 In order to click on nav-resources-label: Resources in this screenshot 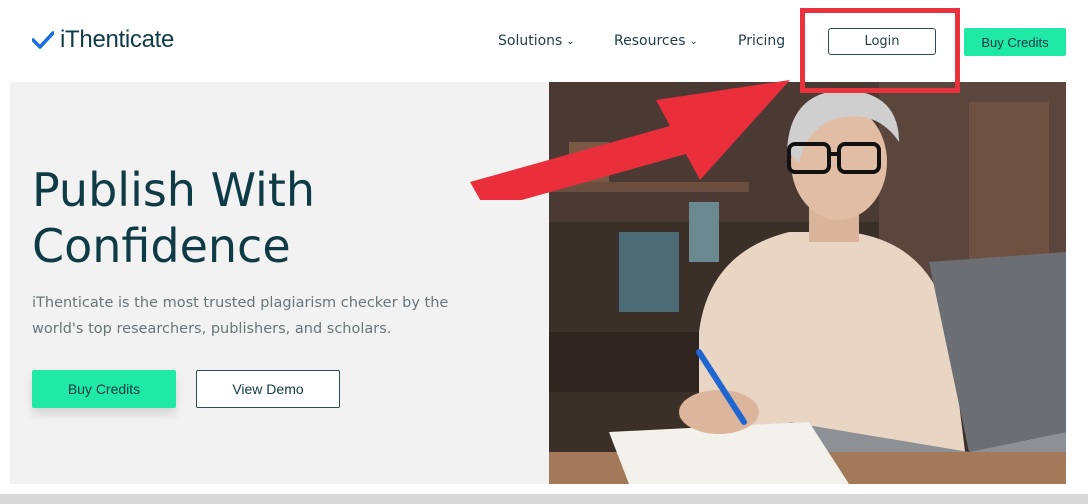, I will do `click(650, 41)`.